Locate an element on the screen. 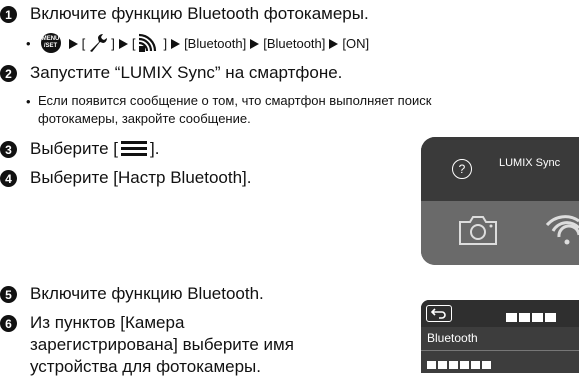  redacted-title is located at coordinates (532, 318).